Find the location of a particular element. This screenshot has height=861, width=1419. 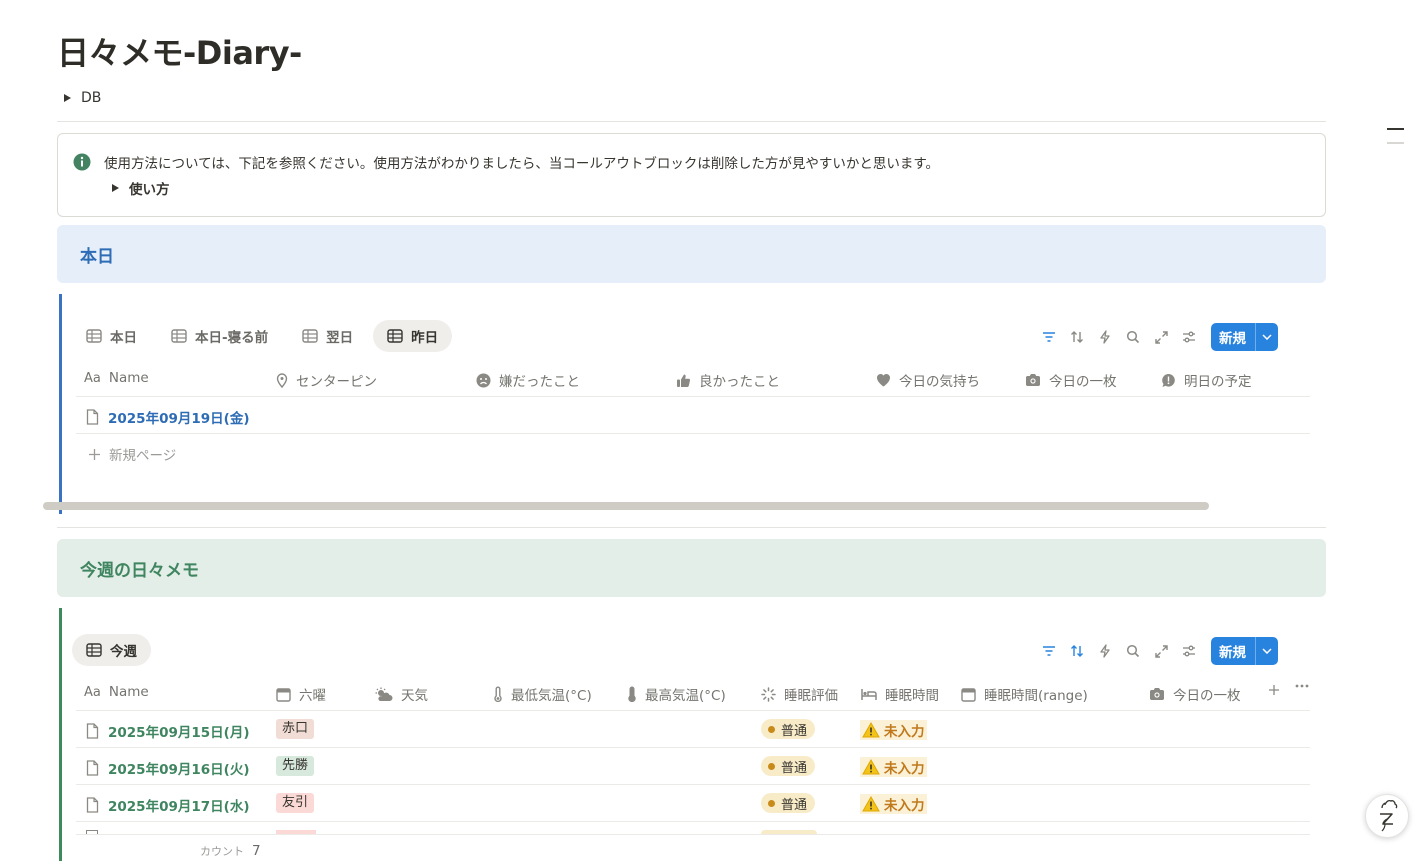

divider is located at coordinates (691, 121).